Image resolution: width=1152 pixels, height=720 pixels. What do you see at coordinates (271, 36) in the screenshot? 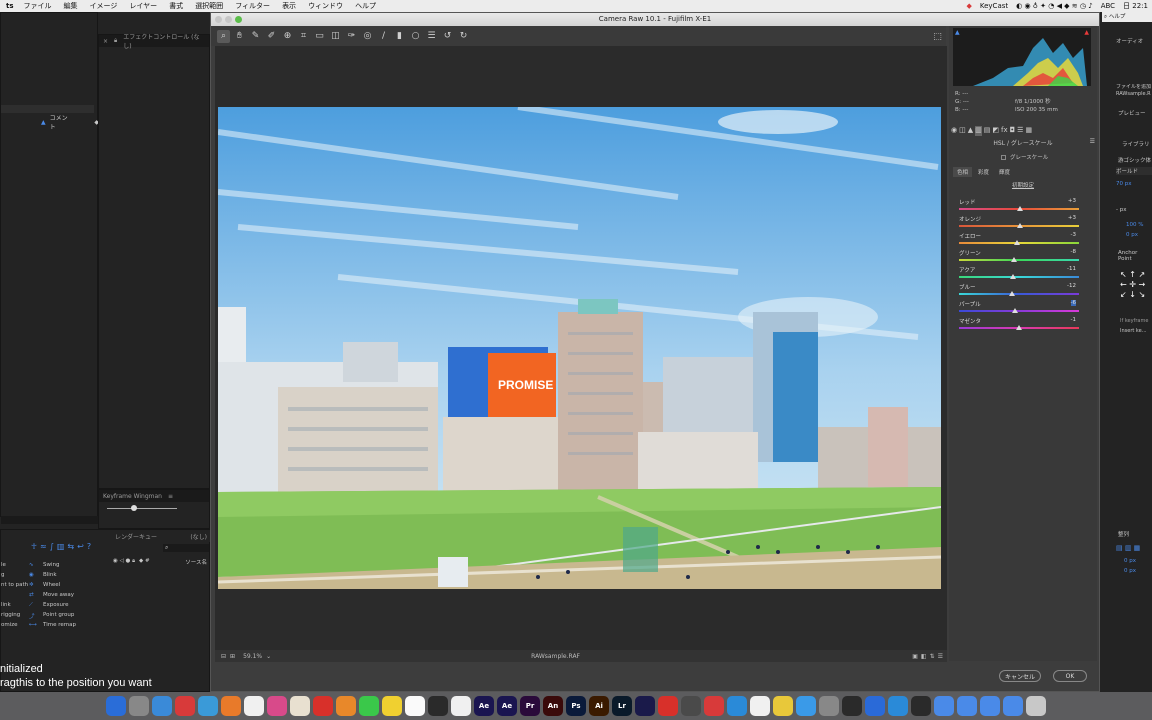
I see `color-sampler-icon: ✐` at bounding box center [271, 36].